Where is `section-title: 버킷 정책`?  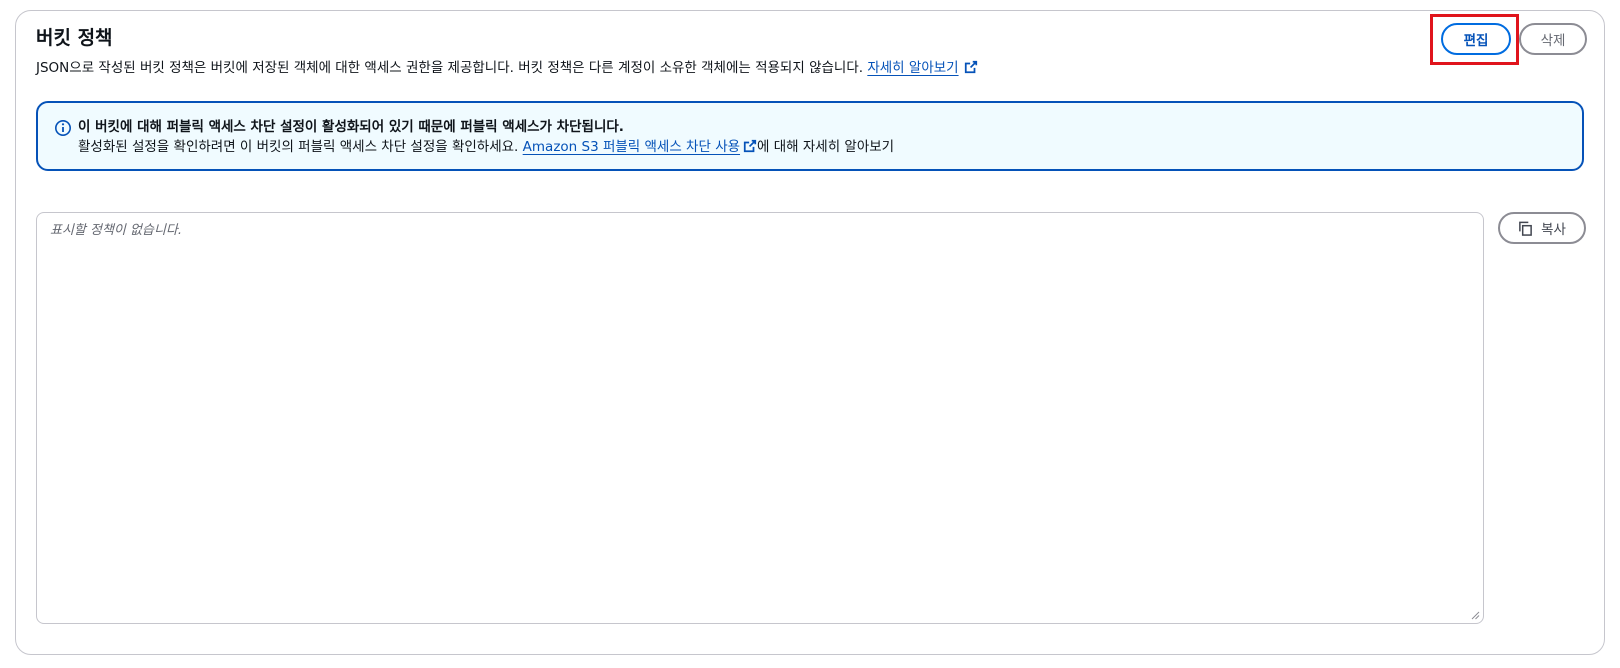
section-title: 버킷 정책 is located at coordinates (74, 38).